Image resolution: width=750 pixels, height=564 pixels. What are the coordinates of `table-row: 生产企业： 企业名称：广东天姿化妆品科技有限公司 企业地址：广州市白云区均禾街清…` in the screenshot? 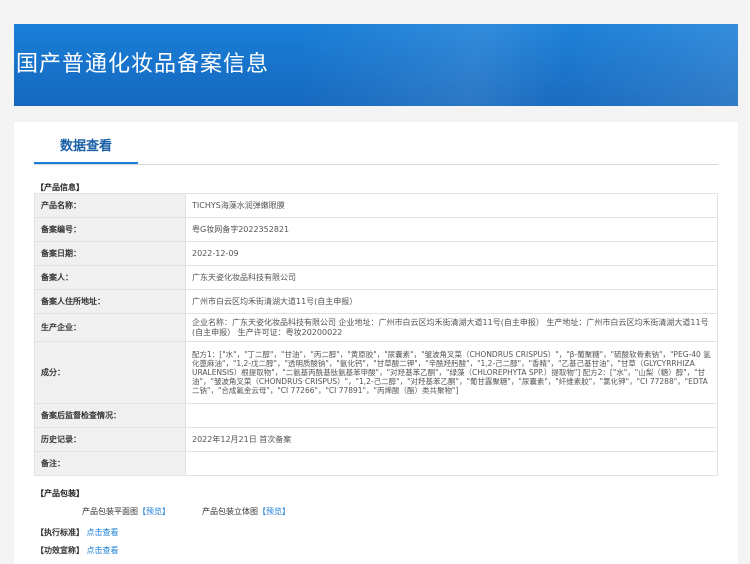 It's located at (376, 327).